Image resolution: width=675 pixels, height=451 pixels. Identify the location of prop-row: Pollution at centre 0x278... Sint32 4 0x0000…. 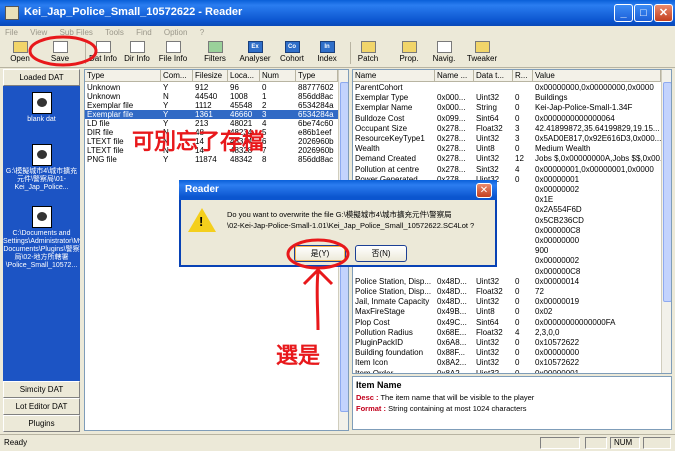
(507, 170).